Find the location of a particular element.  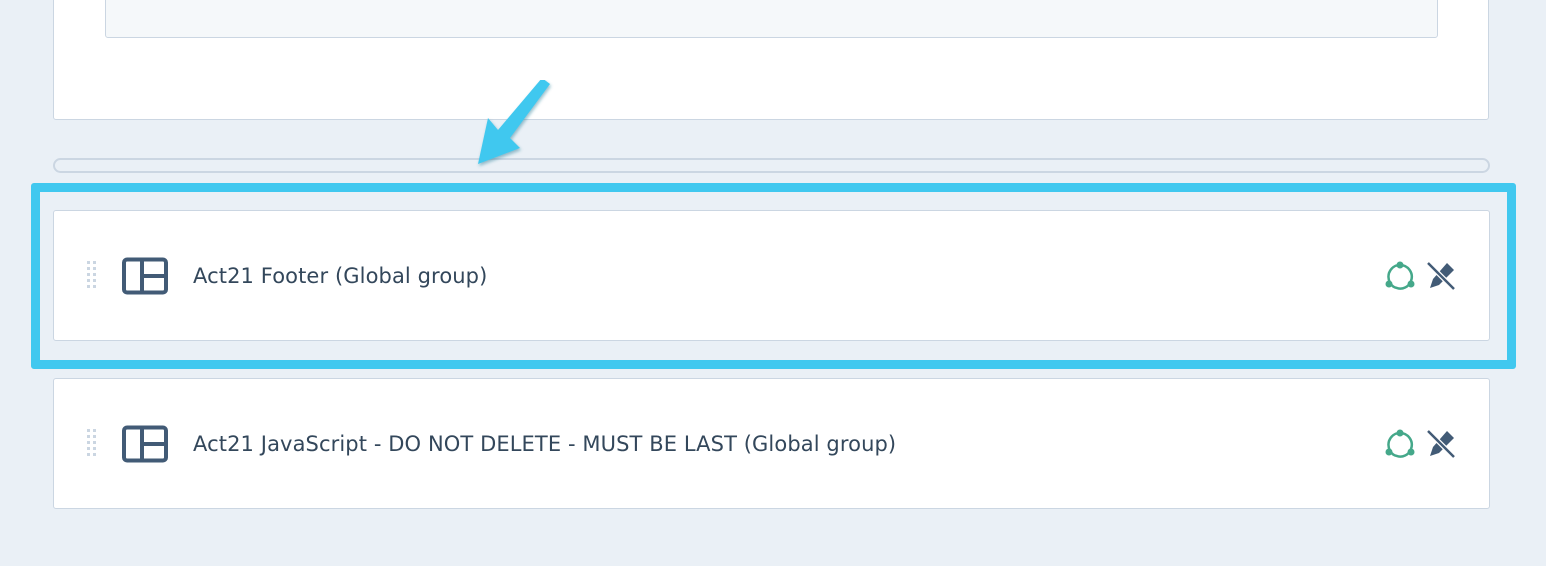

module-label: Act21 Footer (Global group) is located at coordinates (340, 275).